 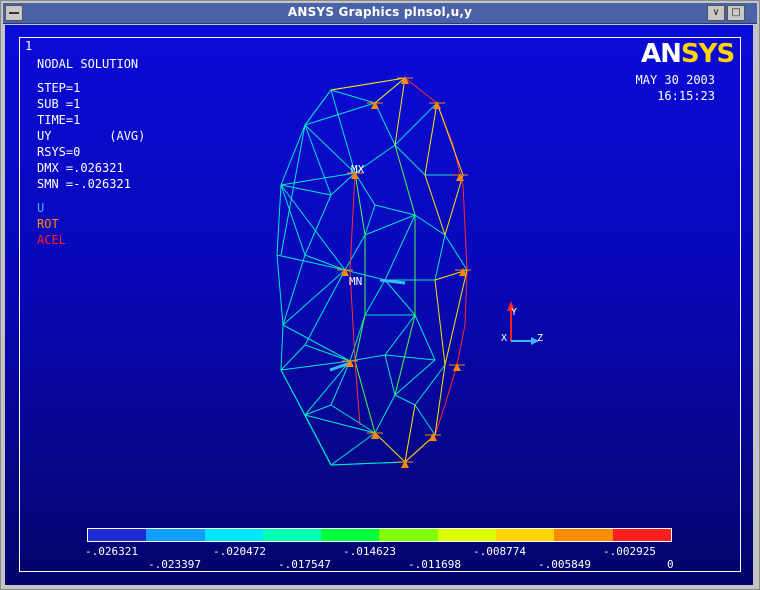 What do you see at coordinates (356, 281) in the screenshot?
I see `min-marker-label: MN` at bounding box center [356, 281].